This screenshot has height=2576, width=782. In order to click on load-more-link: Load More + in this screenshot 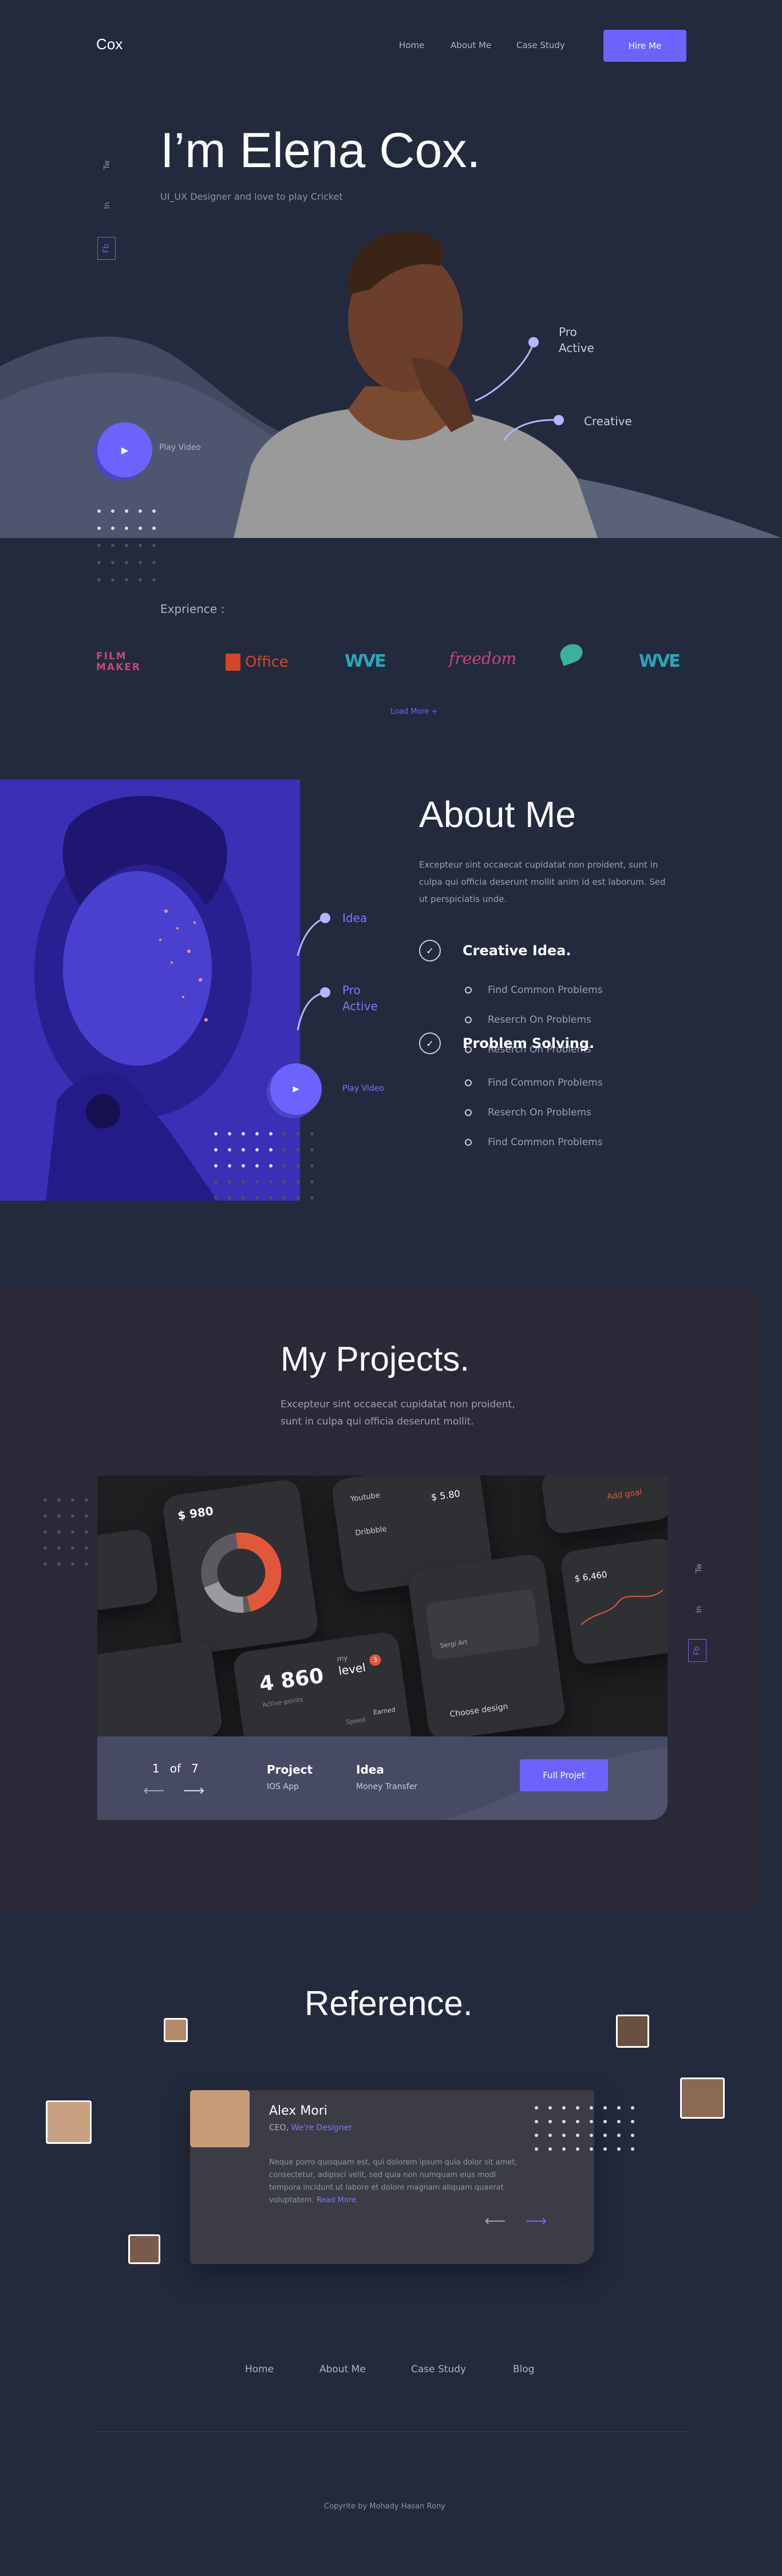, I will do `click(414, 711)`.